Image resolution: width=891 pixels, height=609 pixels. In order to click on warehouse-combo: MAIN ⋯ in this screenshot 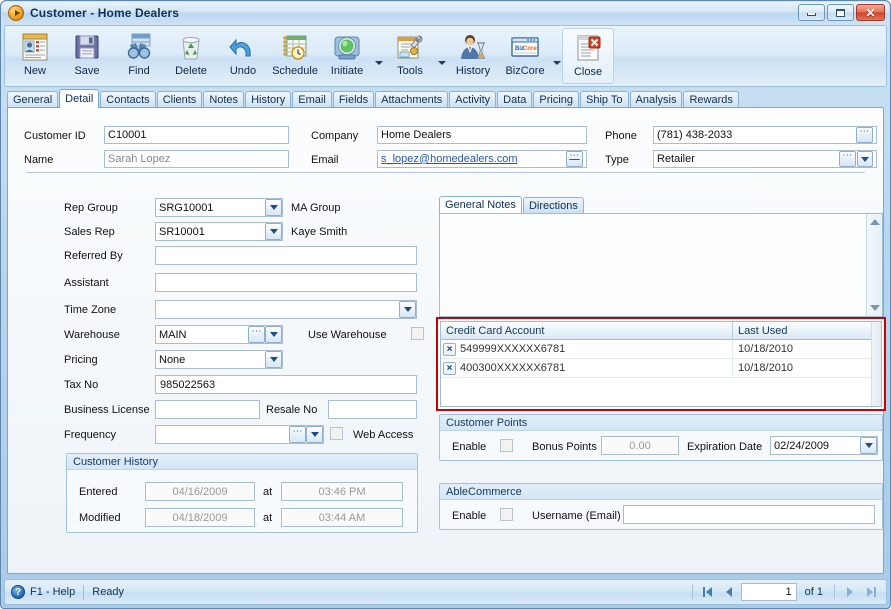, I will do `click(219, 334)`.